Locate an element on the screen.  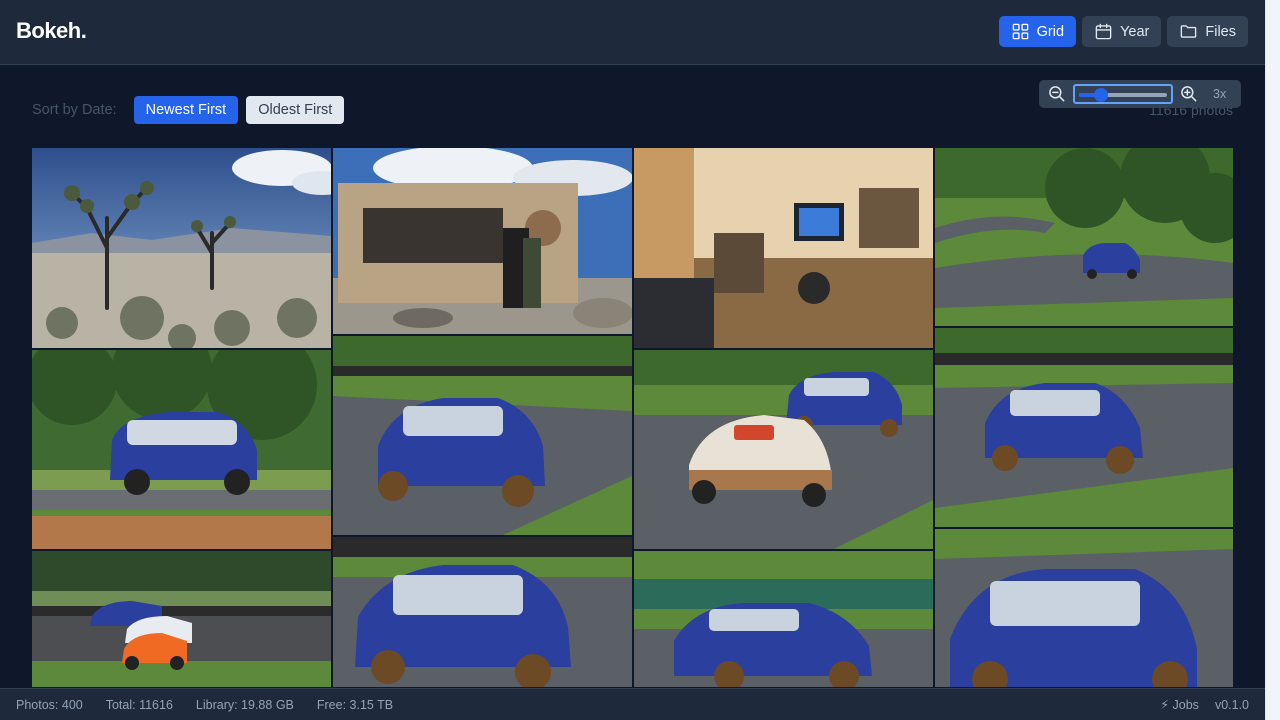
files-view-label: Files is located at coordinates (1220, 31).